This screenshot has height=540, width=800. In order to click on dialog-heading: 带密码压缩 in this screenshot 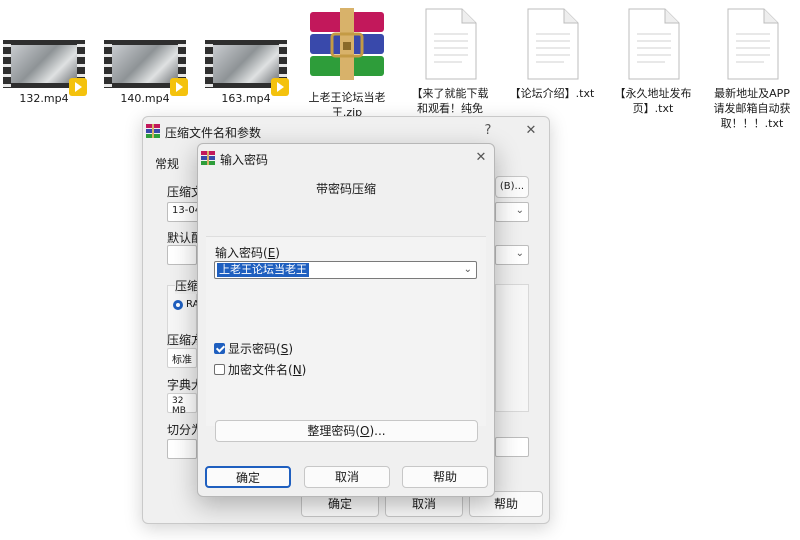, I will do `click(345, 189)`.